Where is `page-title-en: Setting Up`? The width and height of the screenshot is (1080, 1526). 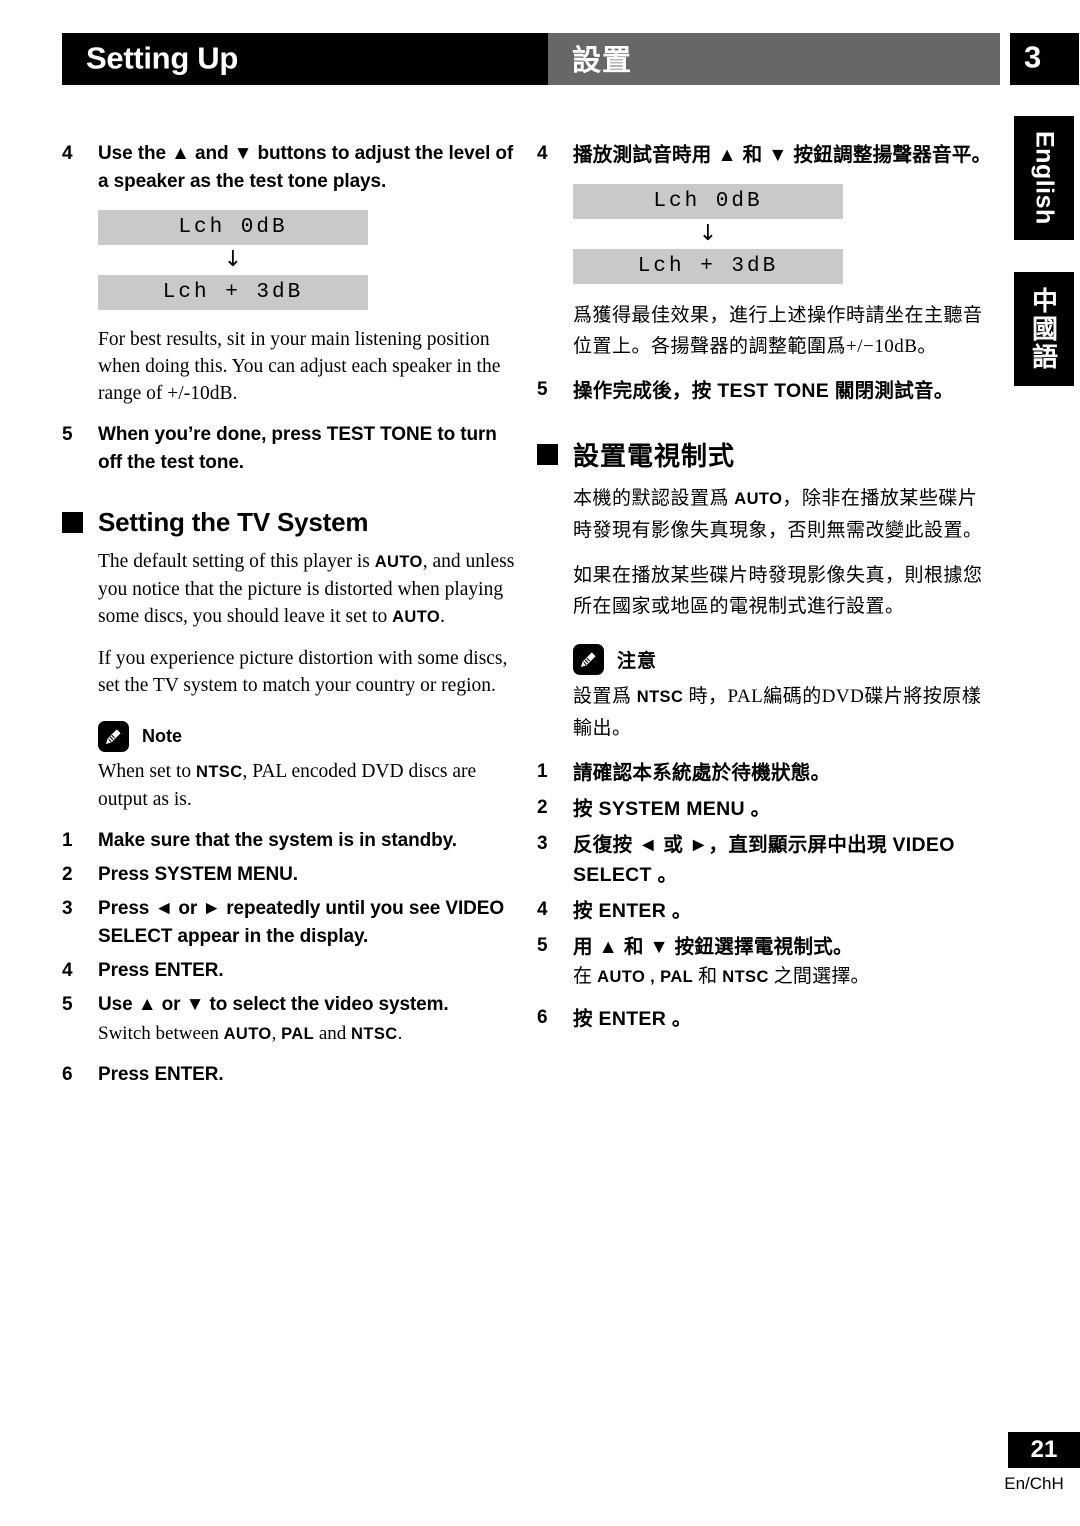
page-title-en: Setting Up is located at coordinates (162, 58).